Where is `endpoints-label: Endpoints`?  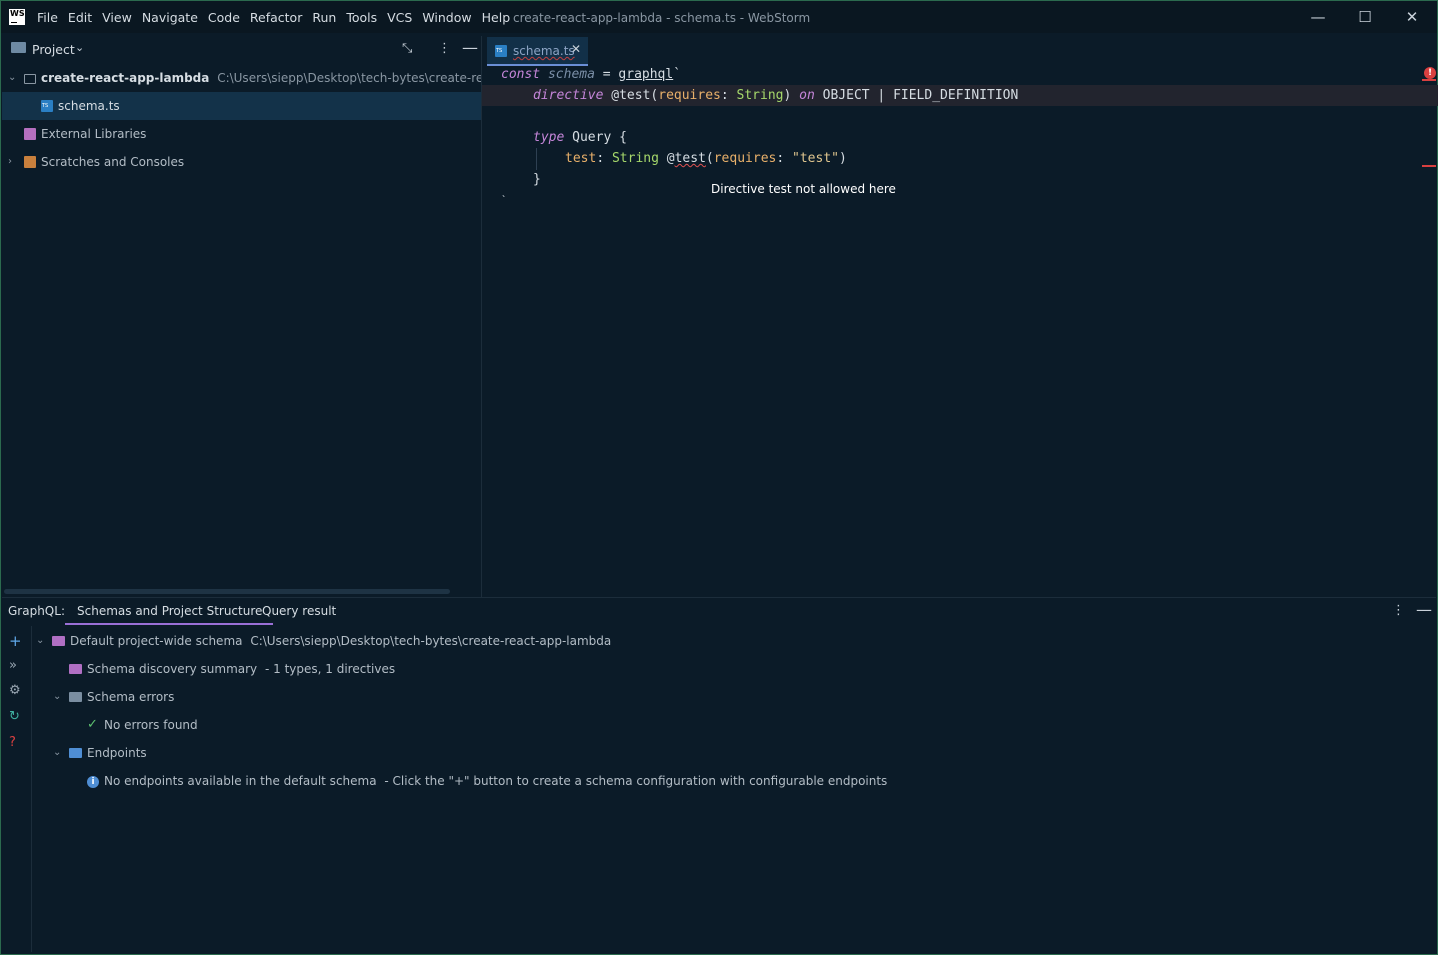 endpoints-label: Endpoints is located at coordinates (117, 753).